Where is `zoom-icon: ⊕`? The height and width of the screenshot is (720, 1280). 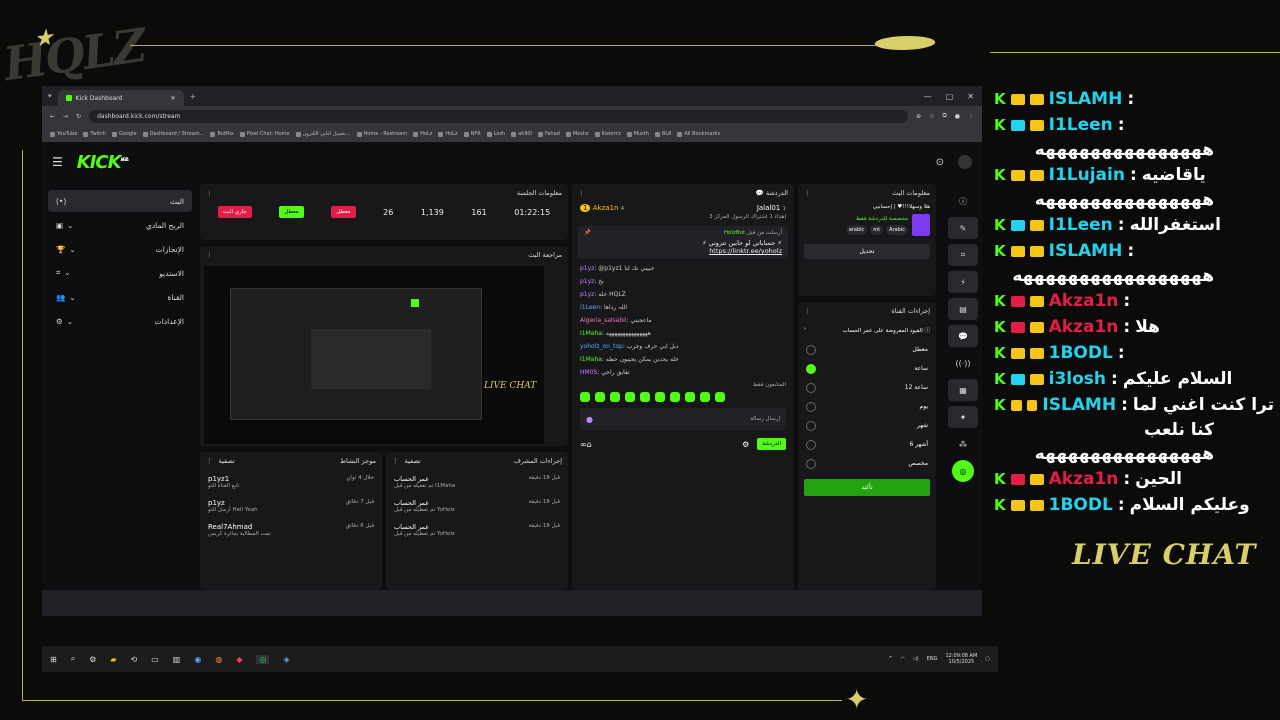 zoom-icon: ⊕ is located at coordinates (918, 116).